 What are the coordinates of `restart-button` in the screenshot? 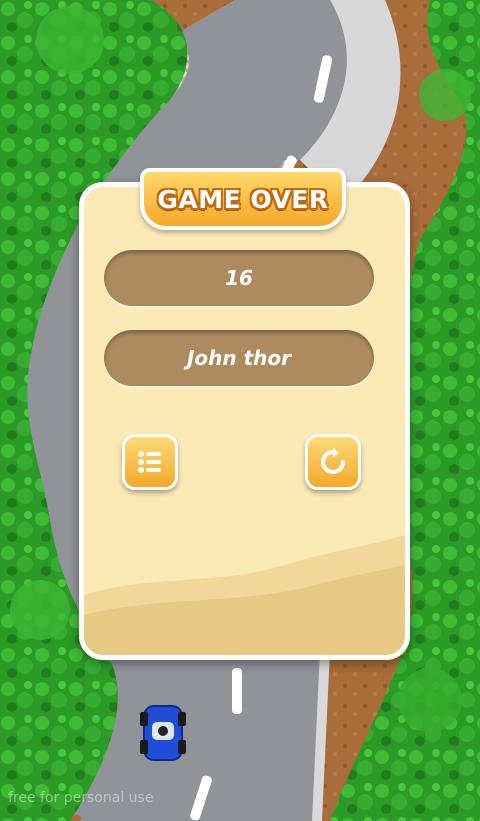 It's located at (333, 462).